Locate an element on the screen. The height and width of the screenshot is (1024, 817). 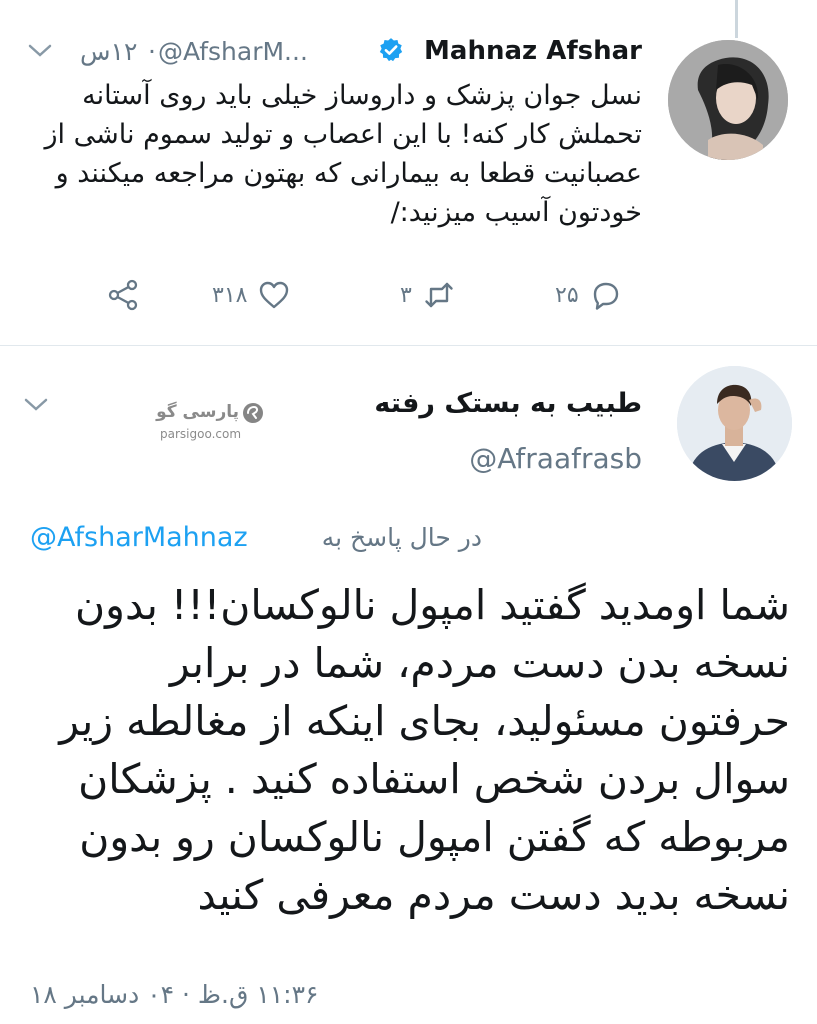
watermark-logo-icon is located at coordinates (253, 413).